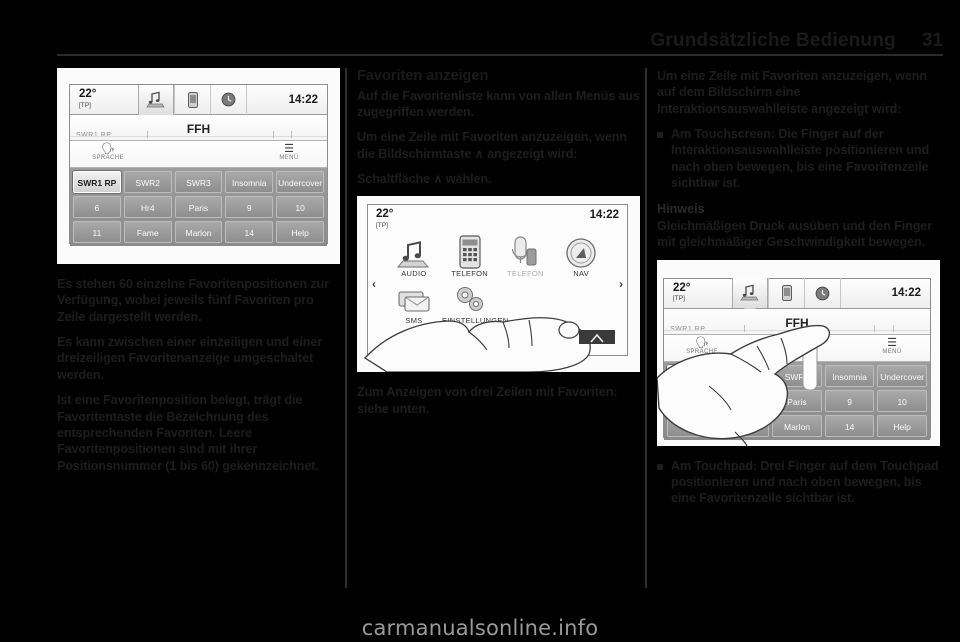  Describe the element at coordinates (581, 254) in the screenshot. I see `home-item-nav: NAV` at that location.